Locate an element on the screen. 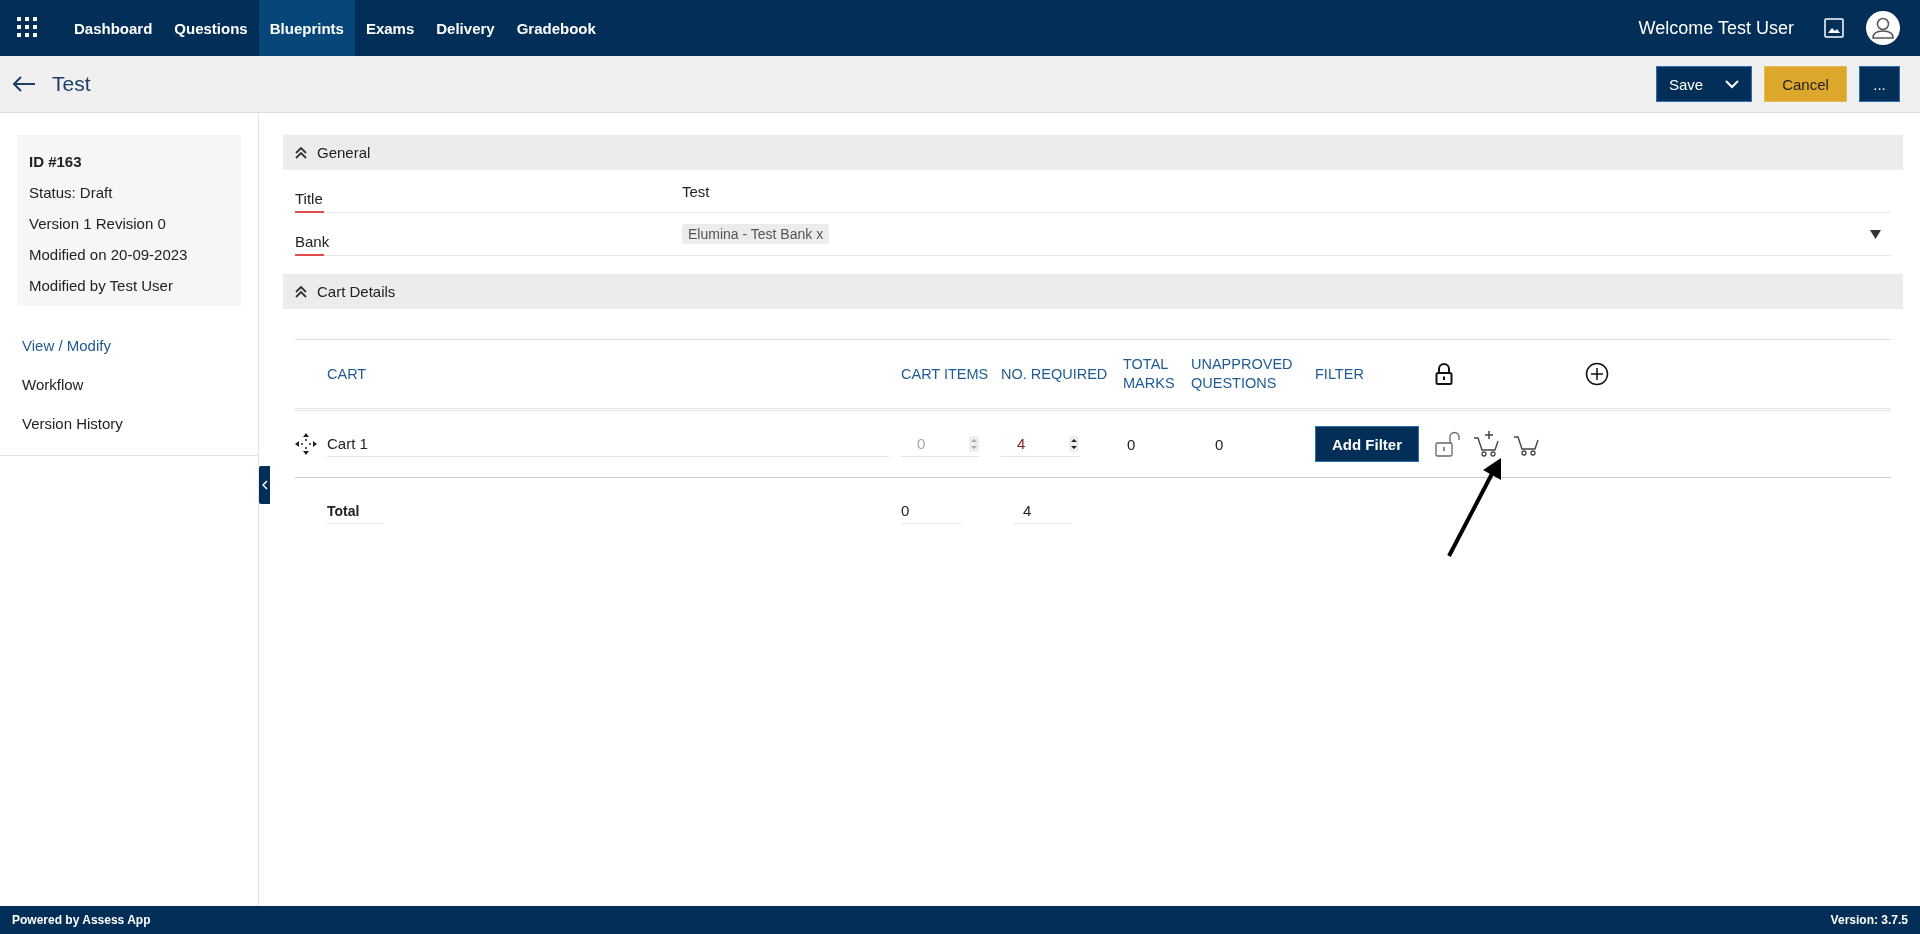 The image size is (1920, 934). section-title: Cart Details is located at coordinates (356, 291).